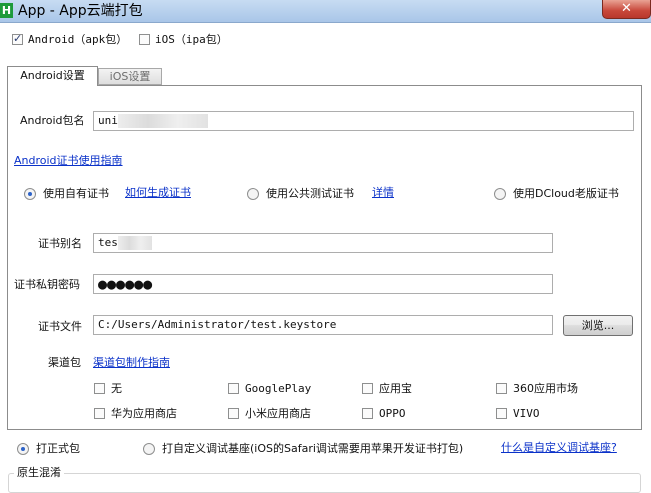  I want to click on channel-oppo-label: OPPO, so click(392, 413).